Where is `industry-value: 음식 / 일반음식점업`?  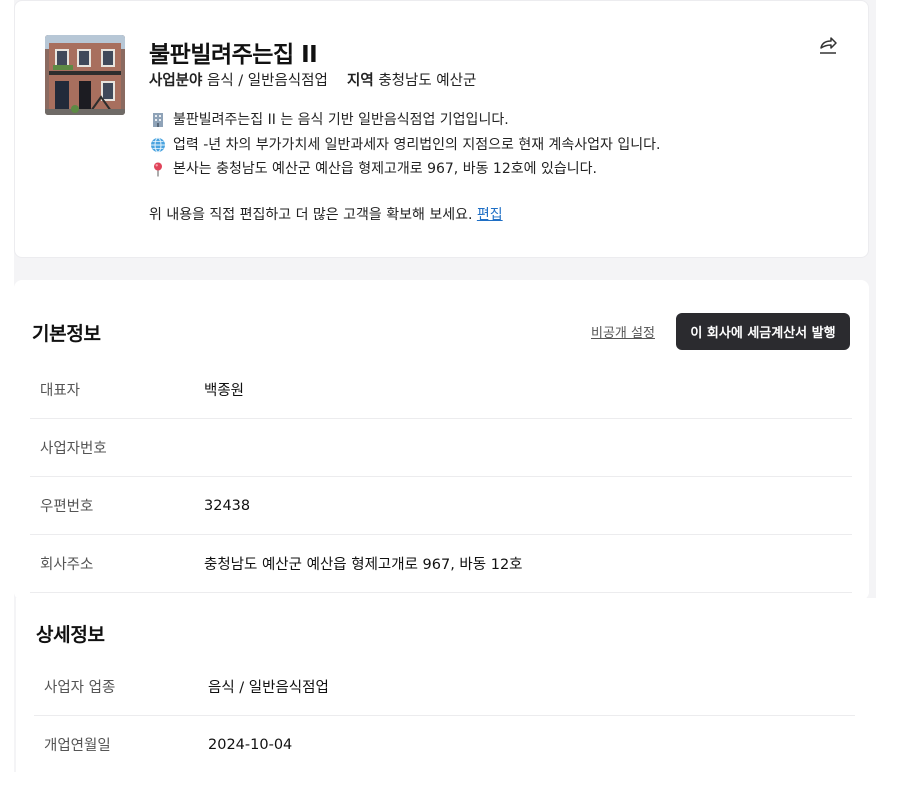
industry-value: 음식 / 일반음식점업 is located at coordinates (267, 81).